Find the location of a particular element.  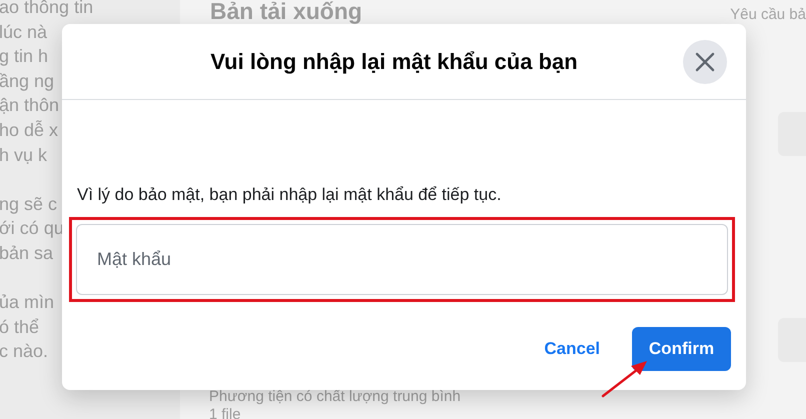

paragraph-line: bản sa is located at coordinates (27, 253).